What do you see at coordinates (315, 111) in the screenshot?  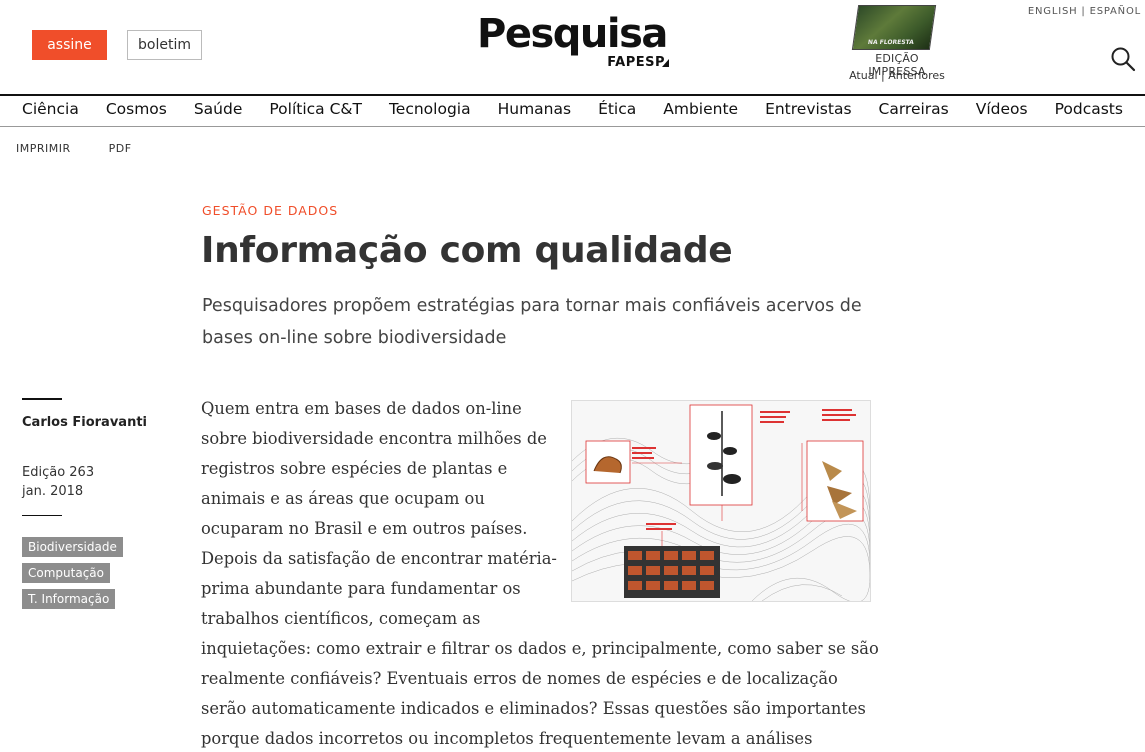 I see `nav-item-politica: Política C&T` at bounding box center [315, 111].